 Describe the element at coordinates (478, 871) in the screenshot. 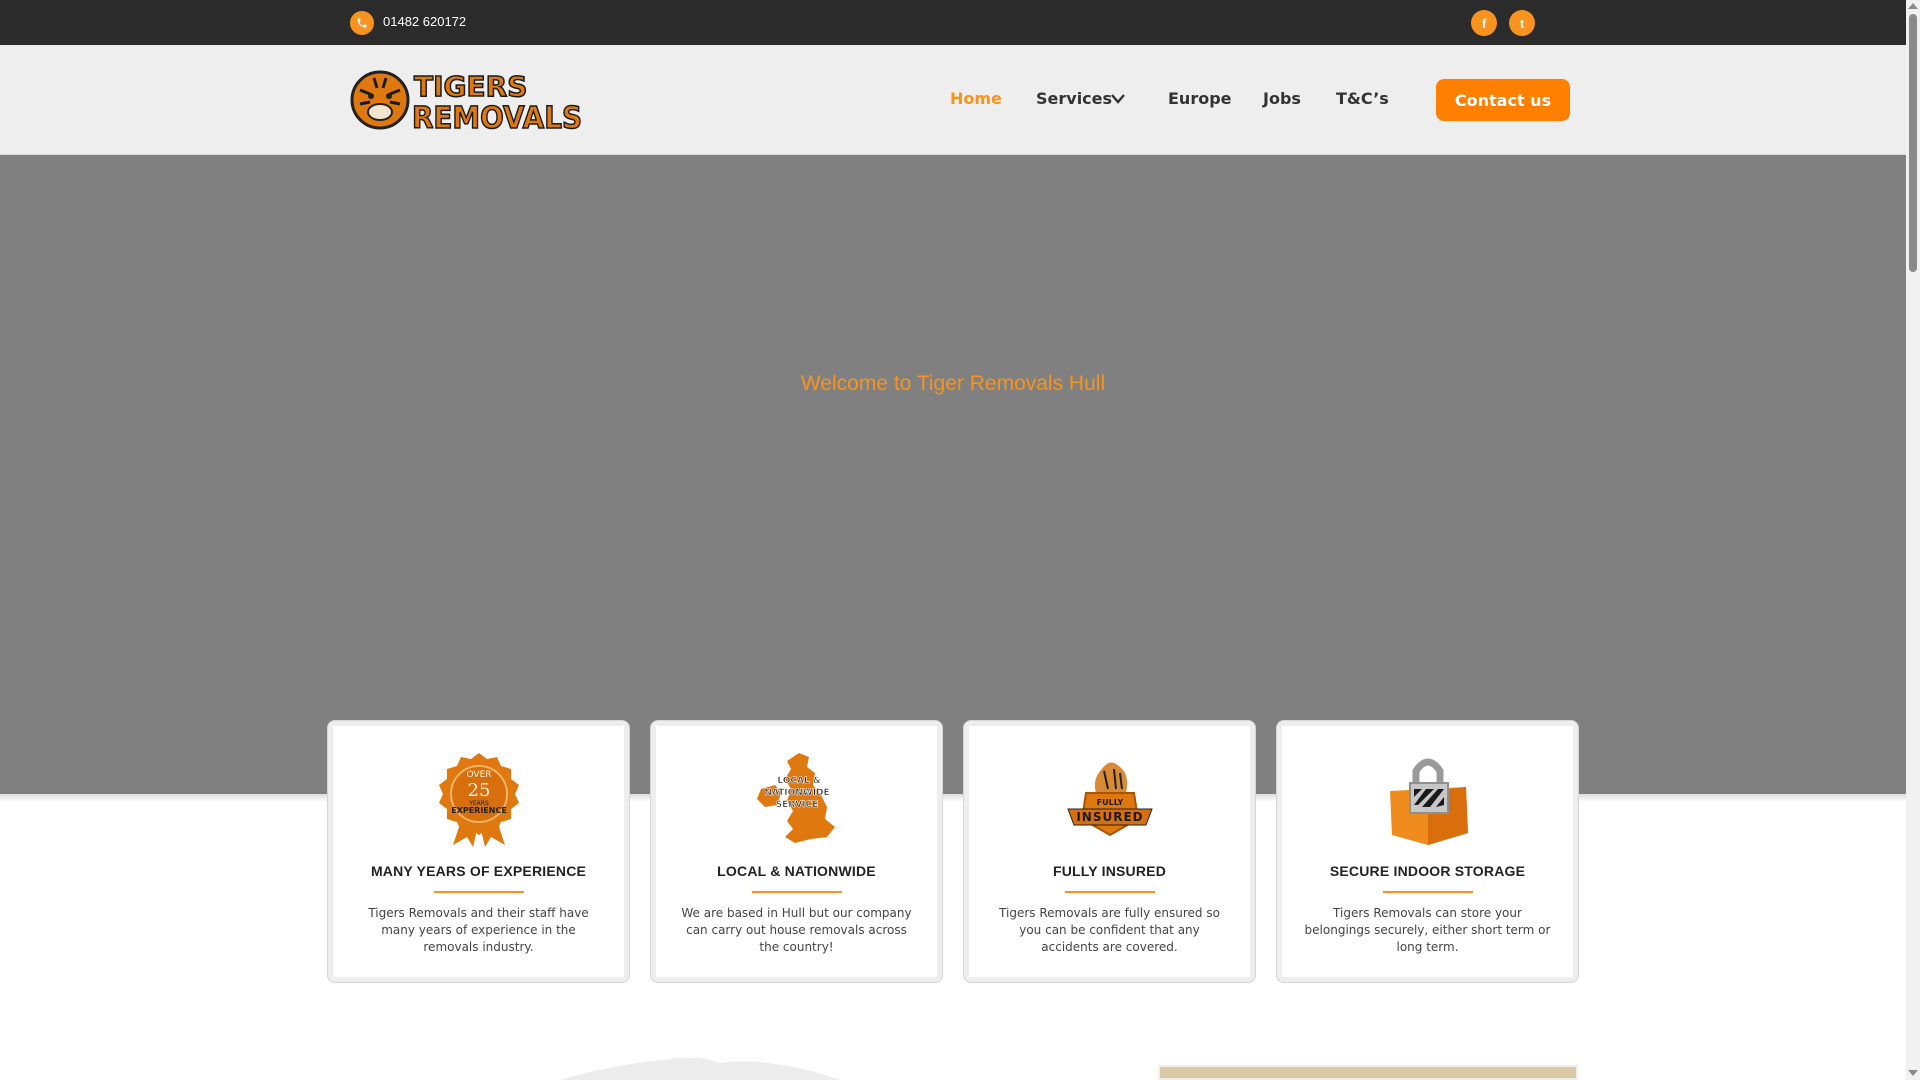

I see `card-title: MANY YEARS OF EXPERIENCE` at that location.